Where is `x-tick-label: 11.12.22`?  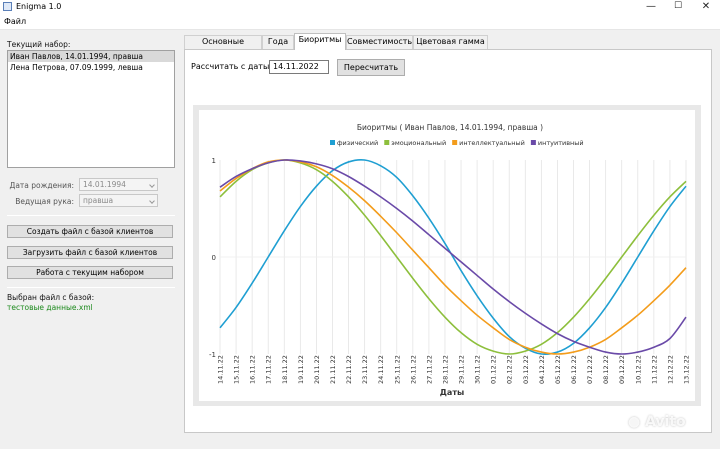 x-tick-label: 11.12.22 is located at coordinates (654, 369).